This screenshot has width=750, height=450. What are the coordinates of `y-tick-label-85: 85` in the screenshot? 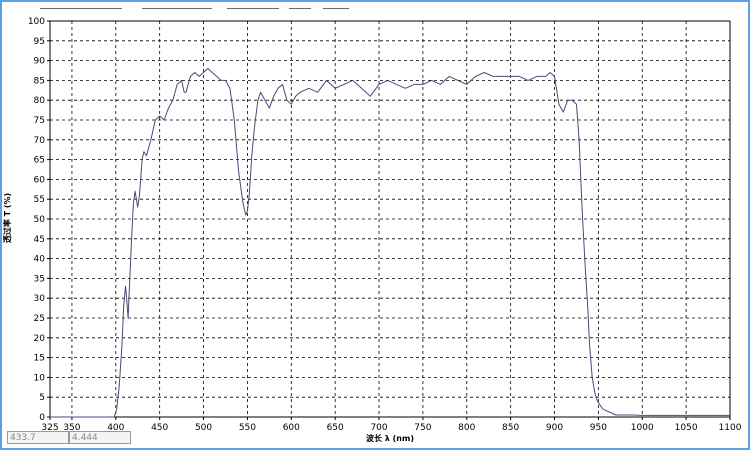 It's located at (39, 81).